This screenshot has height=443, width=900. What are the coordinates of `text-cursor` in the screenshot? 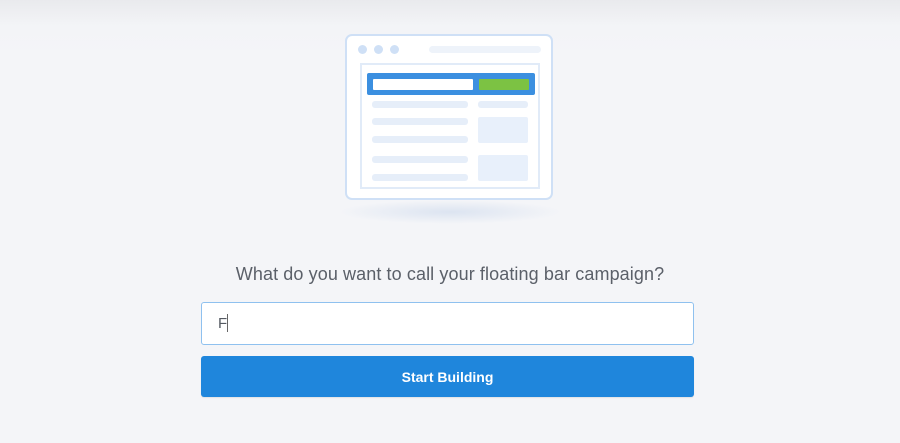 It's located at (227, 323).